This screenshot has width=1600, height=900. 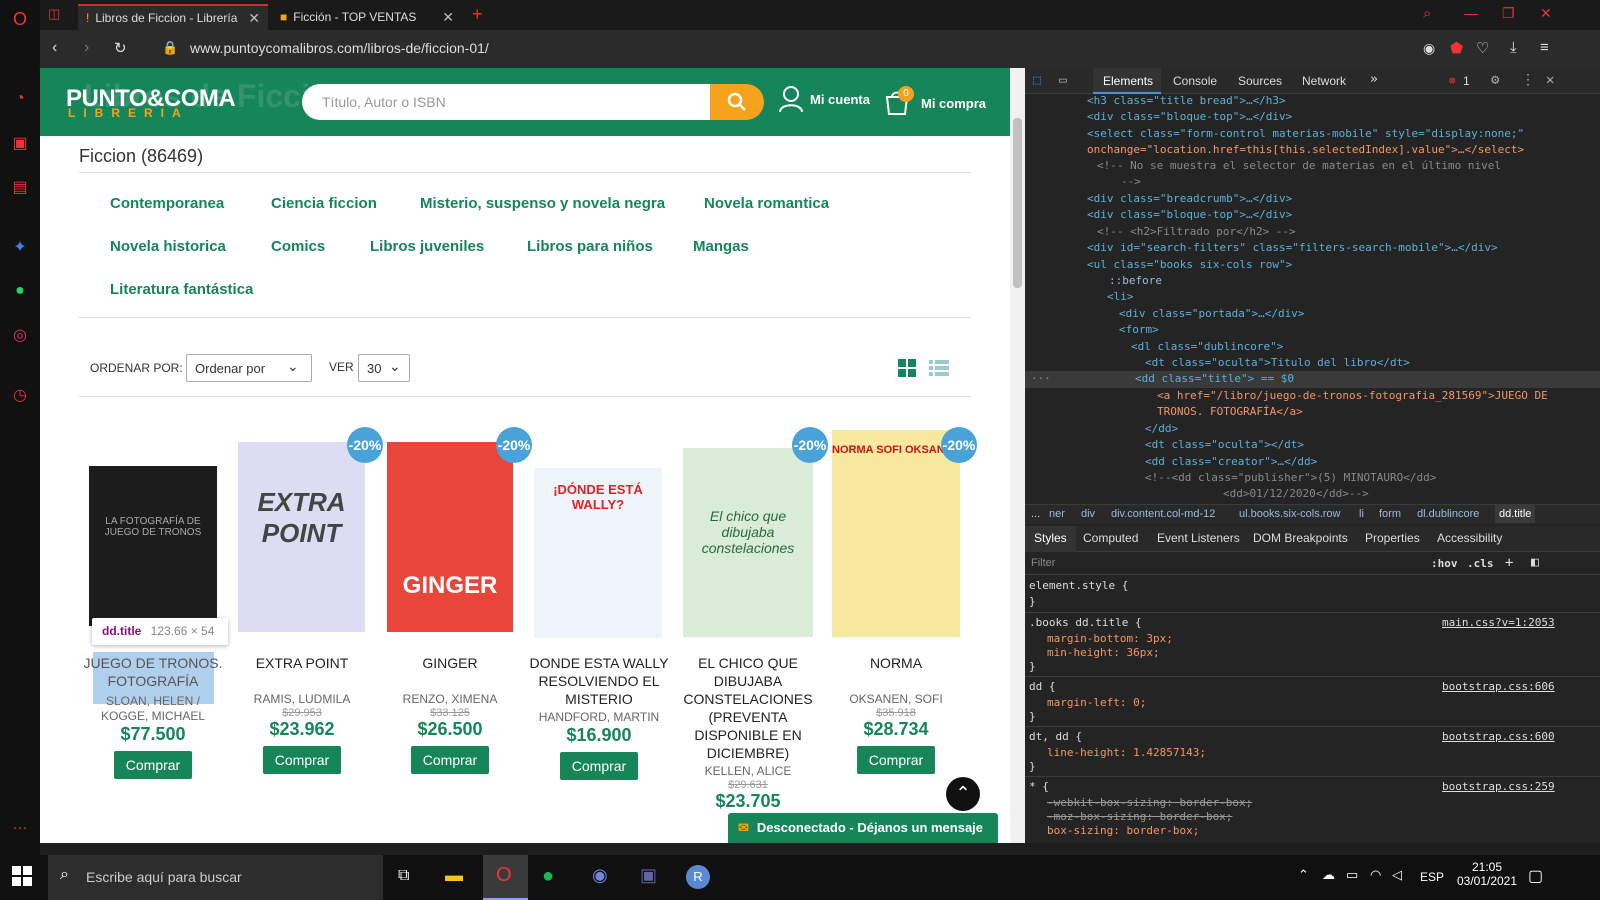 I want to click on category-link: Literatura fantástica, so click(x=181, y=289).